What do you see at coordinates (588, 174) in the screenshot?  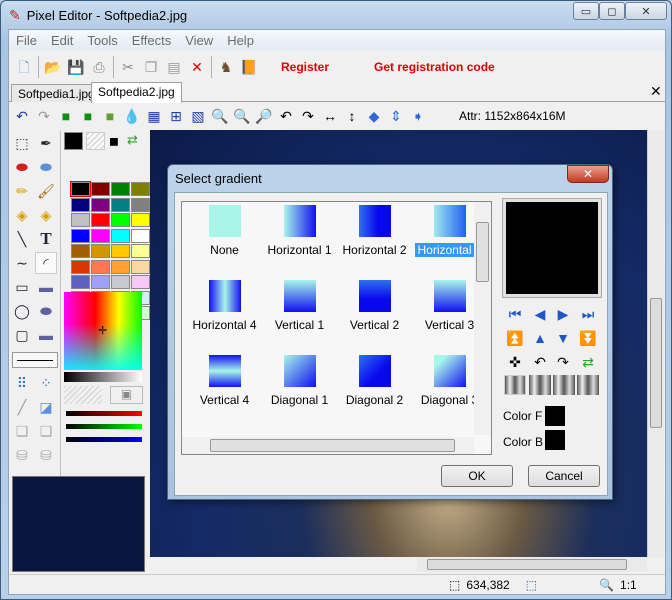 I see `dialog-close-button: ✕` at bounding box center [588, 174].